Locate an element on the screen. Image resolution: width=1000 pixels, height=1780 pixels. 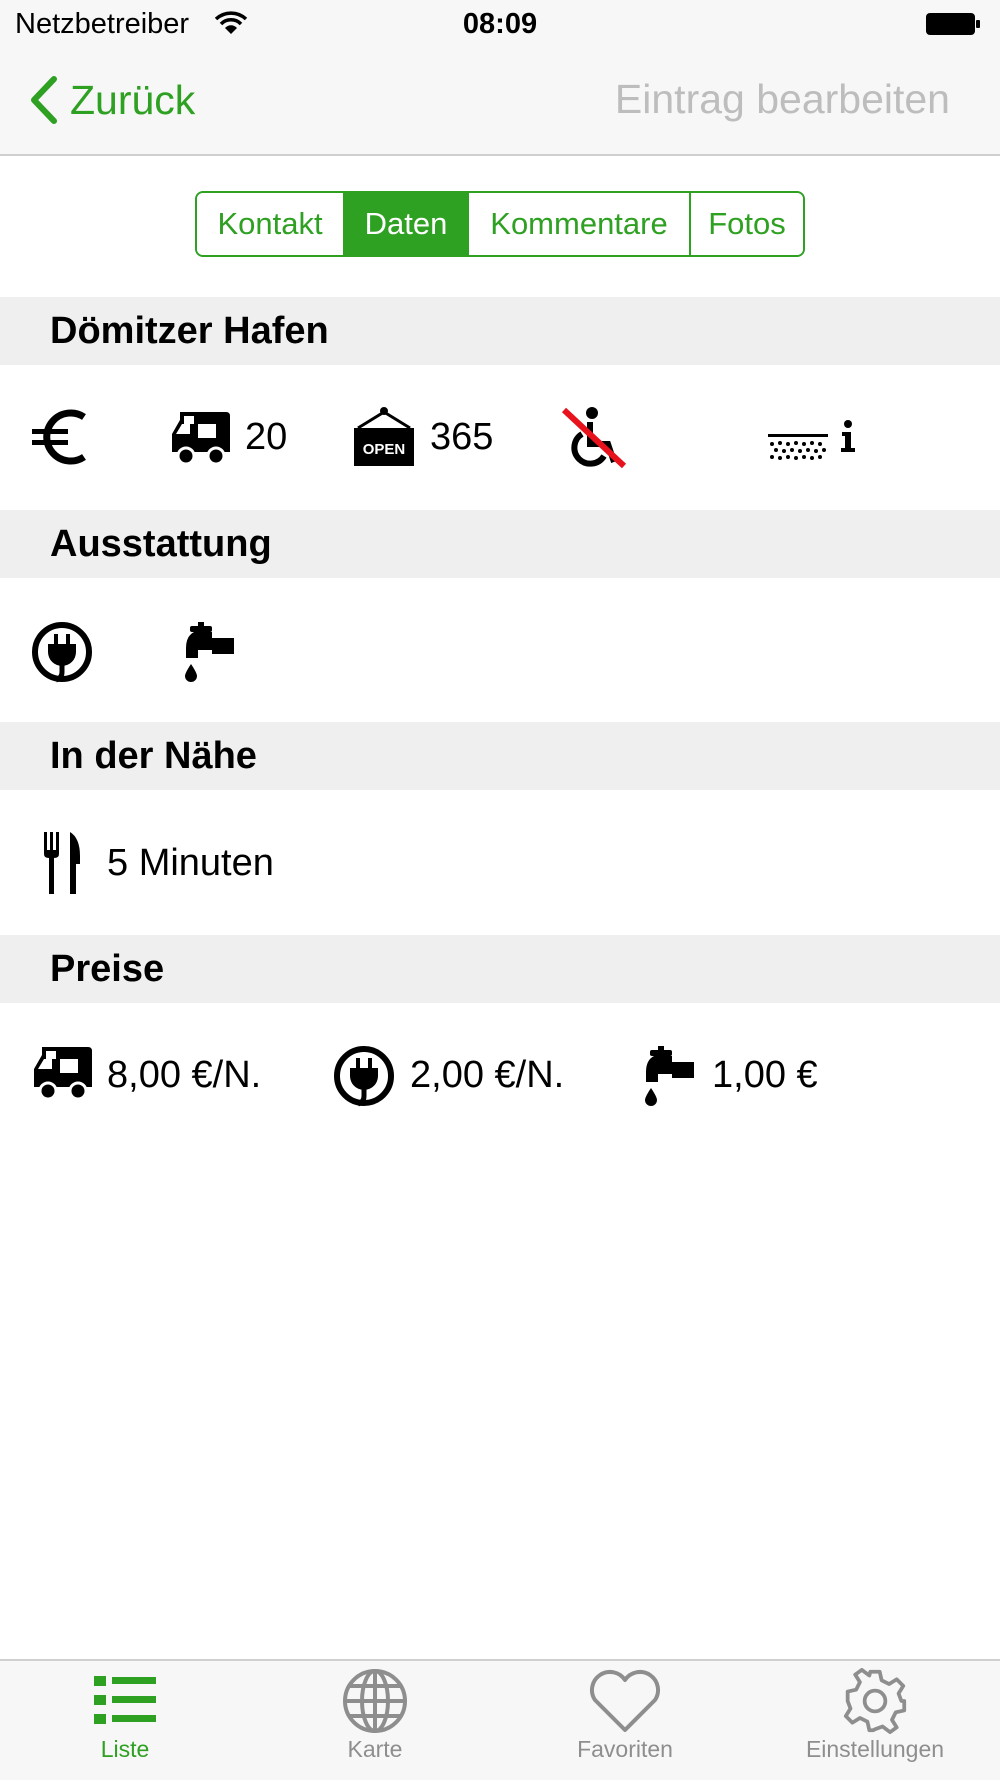
tab-liste: Liste is located at coordinates (125, 1723).